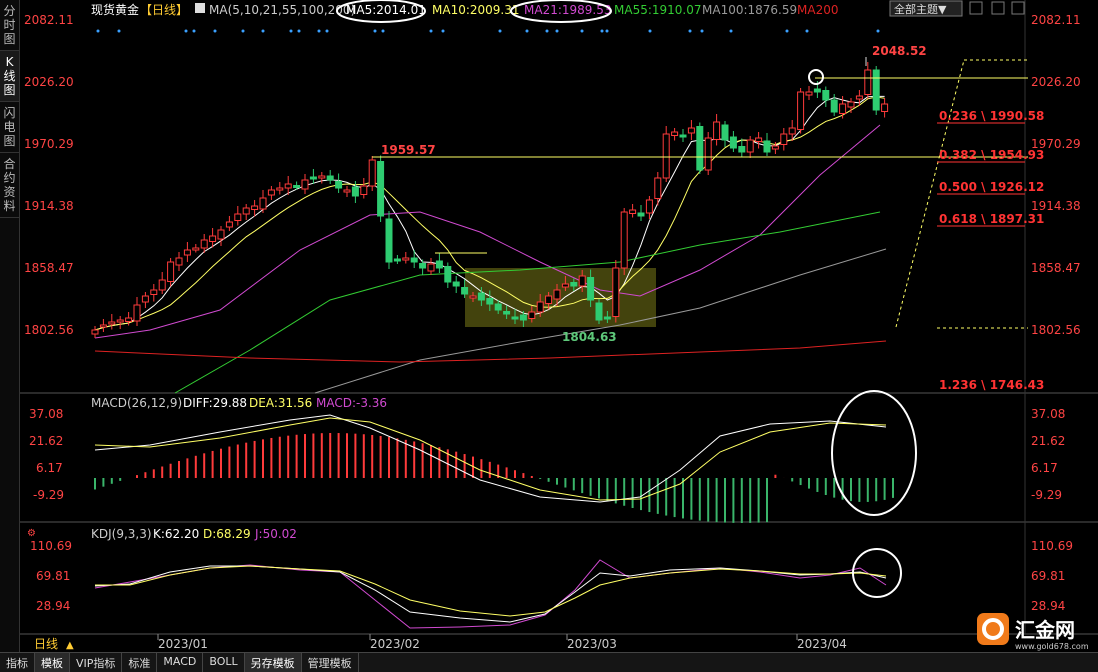 The image size is (1098, 672). Describe the element at coordinates (273, 662) in the screenshot. I see `tab-save-template: 另存模板` at that location.